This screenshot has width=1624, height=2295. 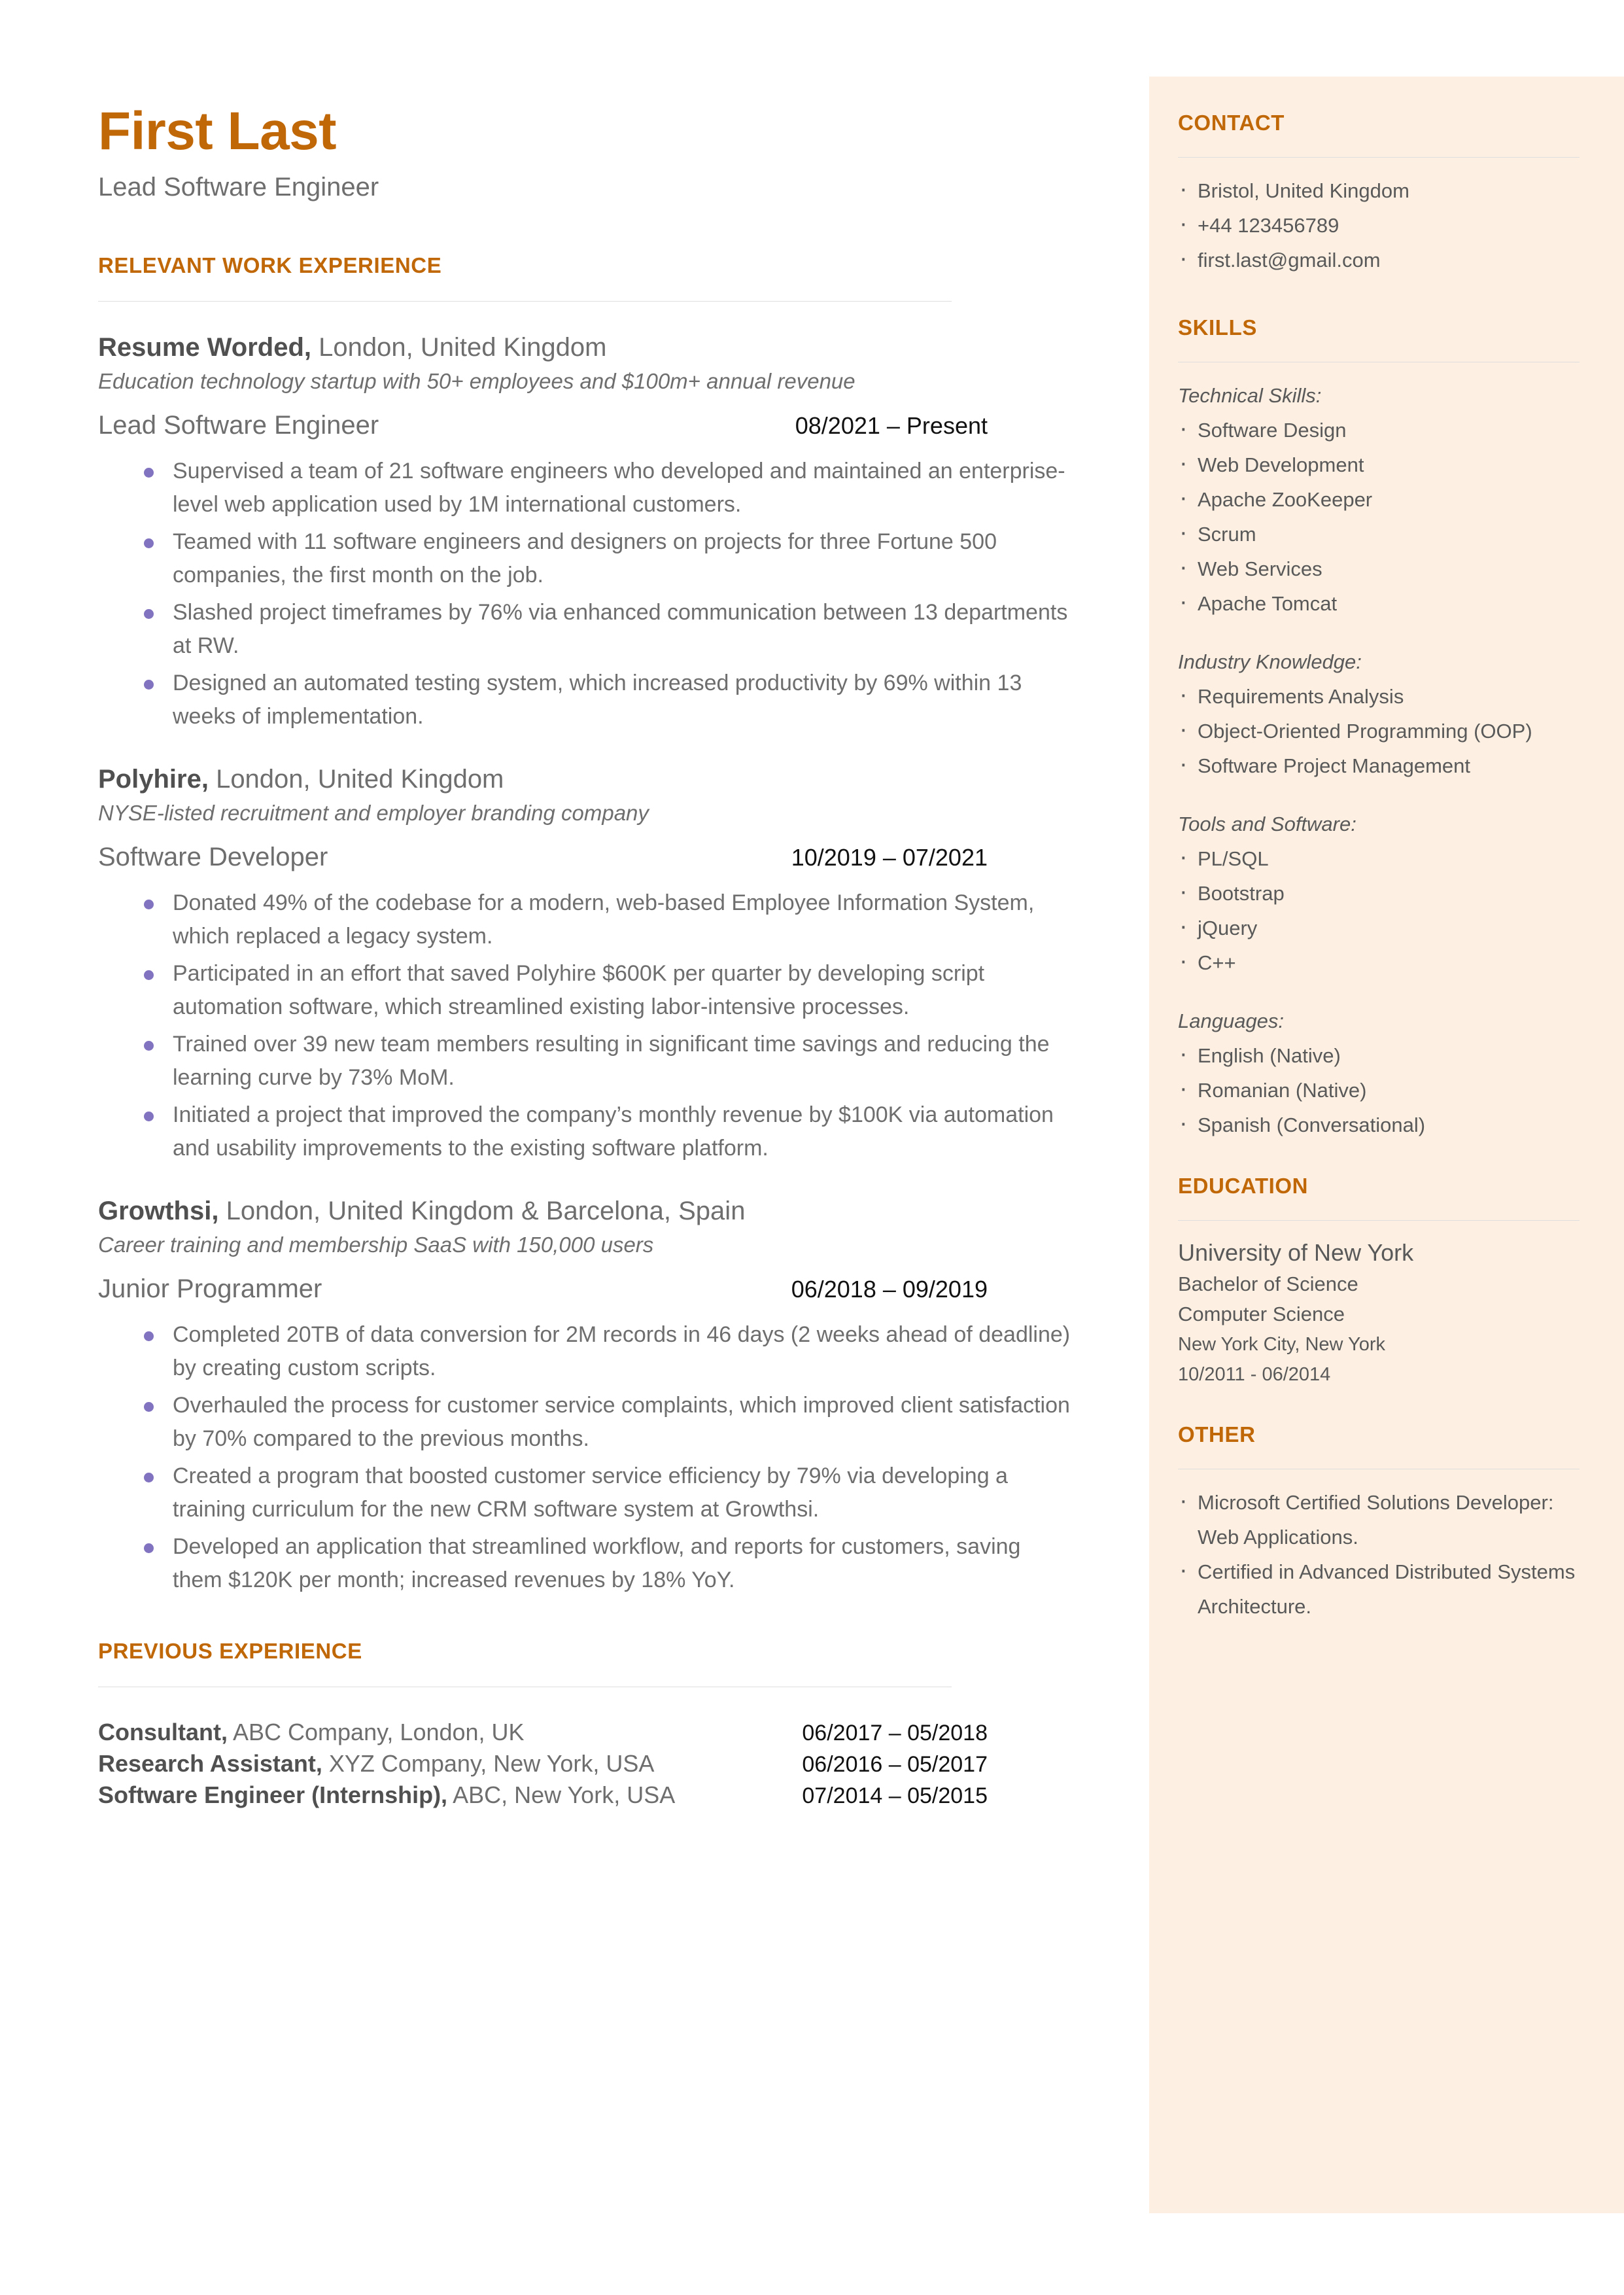 I want to click on job-company-name: Polyhire,, so click(x=153, y=779).